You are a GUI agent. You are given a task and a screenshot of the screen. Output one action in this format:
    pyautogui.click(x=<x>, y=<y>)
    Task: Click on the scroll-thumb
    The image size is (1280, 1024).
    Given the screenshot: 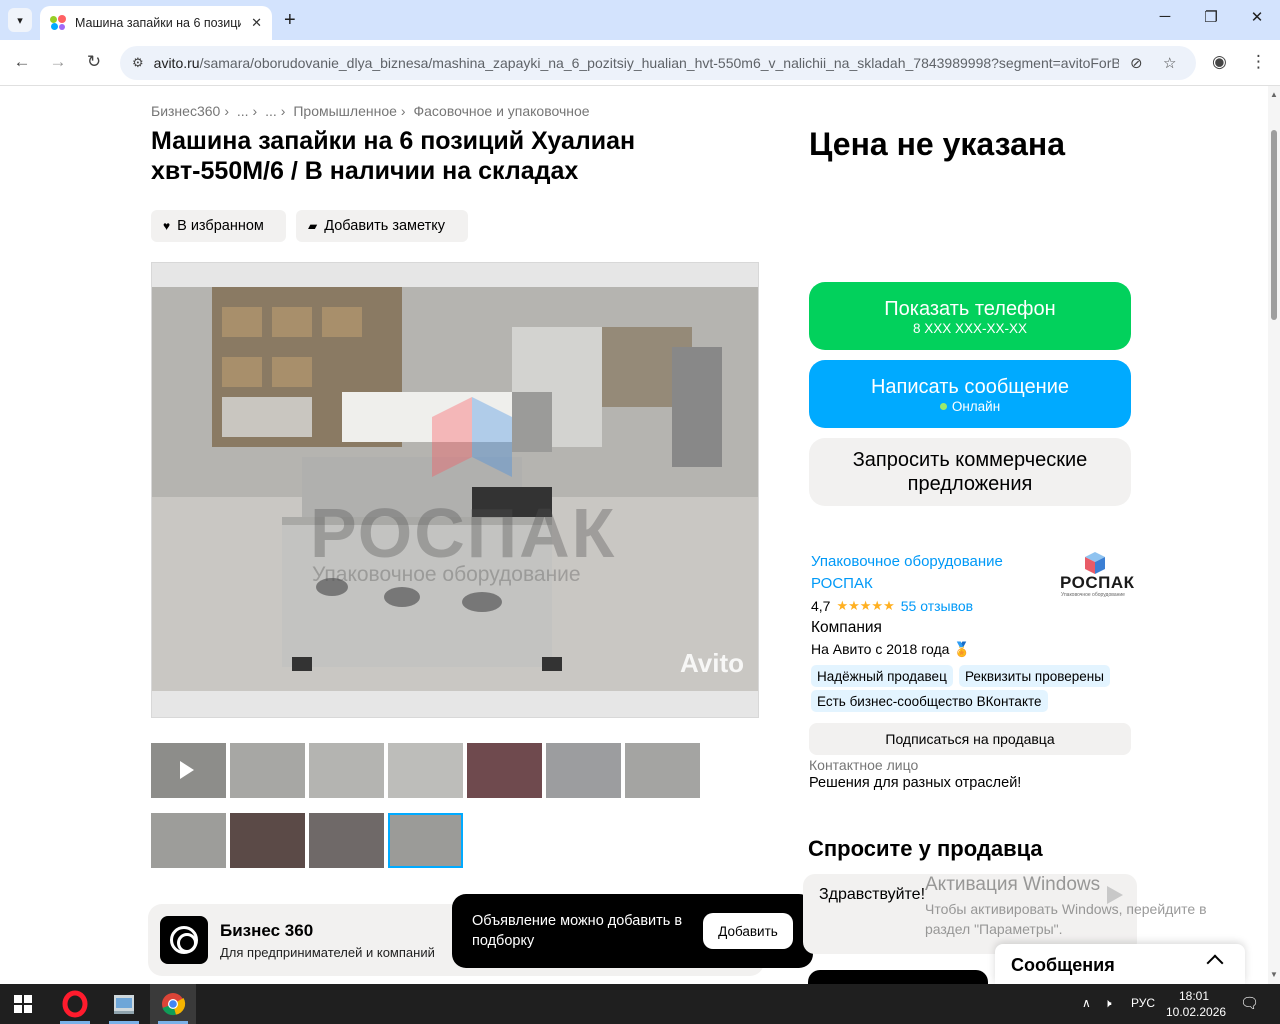 What is the action you would take?
    pyautogui.click(x=1274, y=225)
    